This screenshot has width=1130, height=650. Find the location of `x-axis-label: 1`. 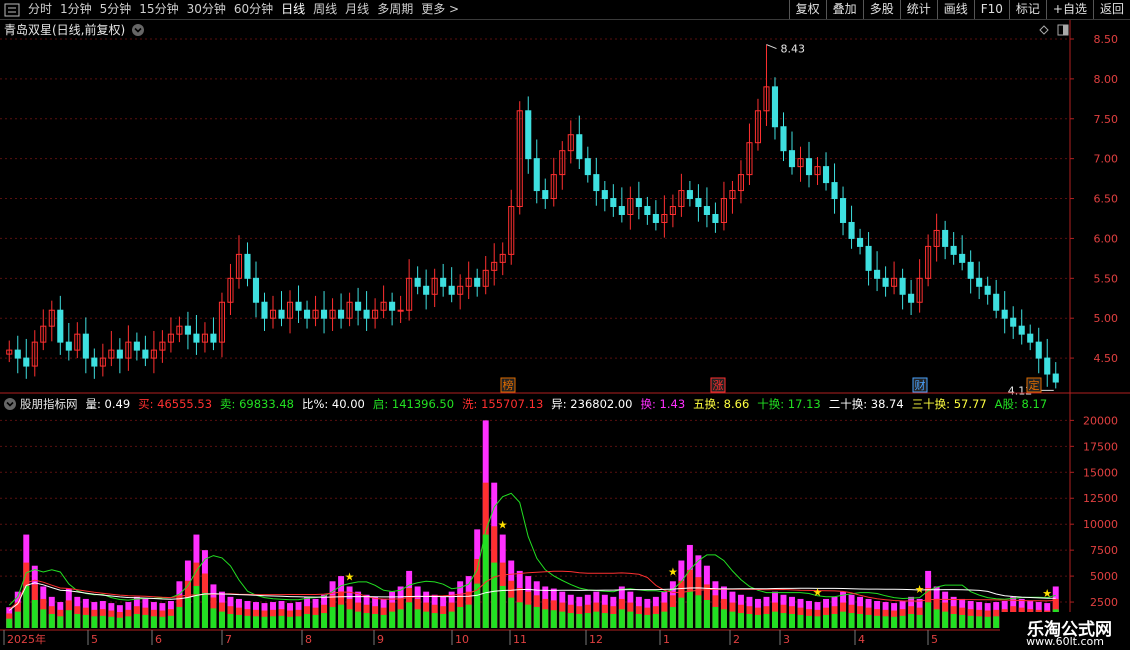

x-axis-label: 1 is located at coordinates (666, 639).